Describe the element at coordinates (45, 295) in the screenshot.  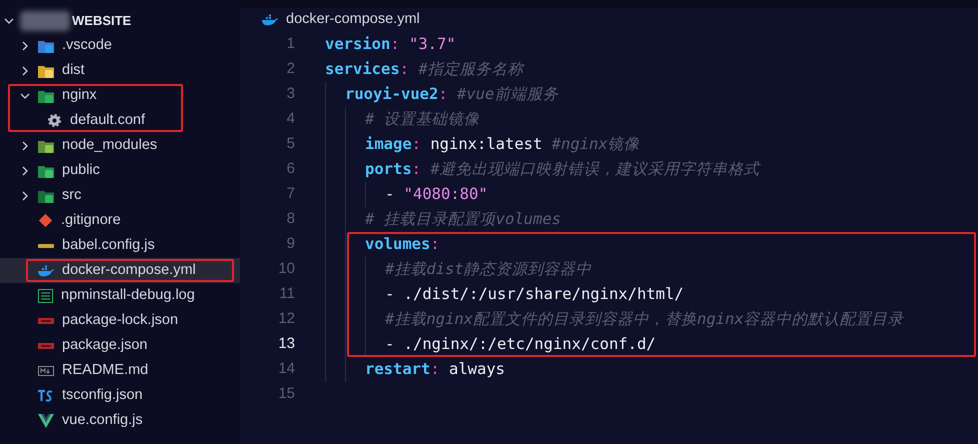
I see `list-icon` at that location.